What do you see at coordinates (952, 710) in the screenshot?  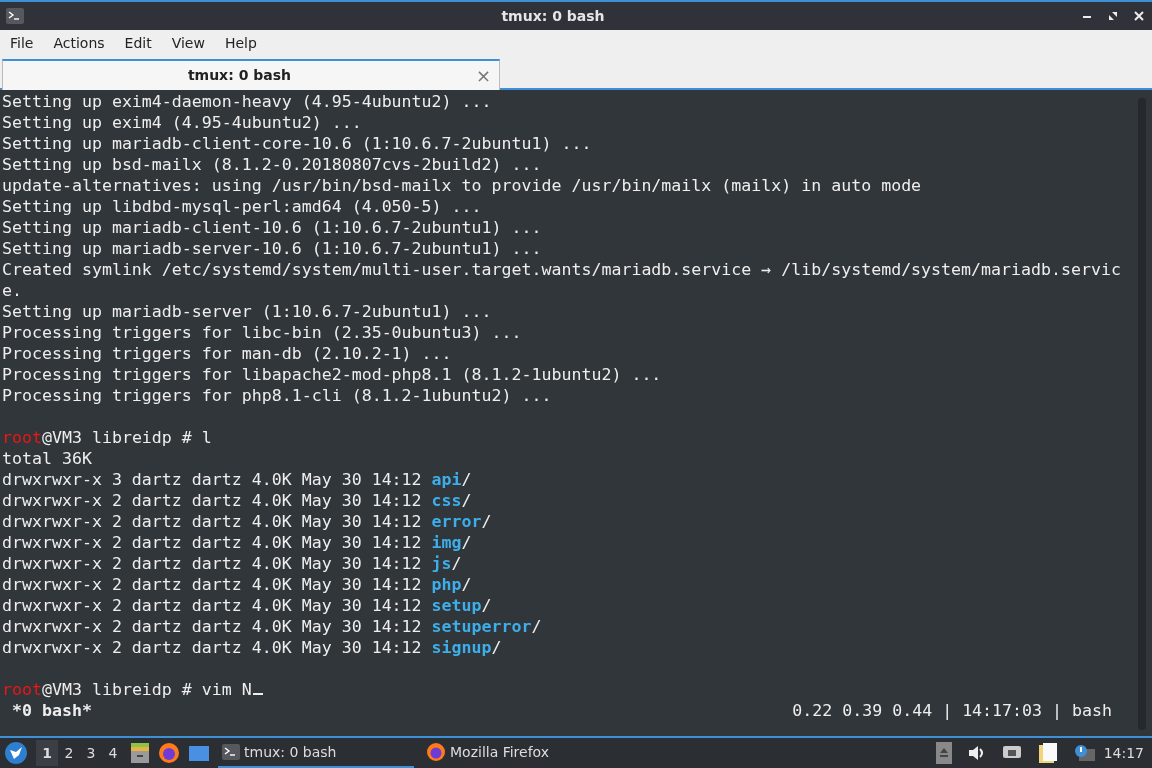 I see `tmux-status-info: 0.22 0.39 0.44 | 14:17:03 | bash` at bounding box center [952, 710].